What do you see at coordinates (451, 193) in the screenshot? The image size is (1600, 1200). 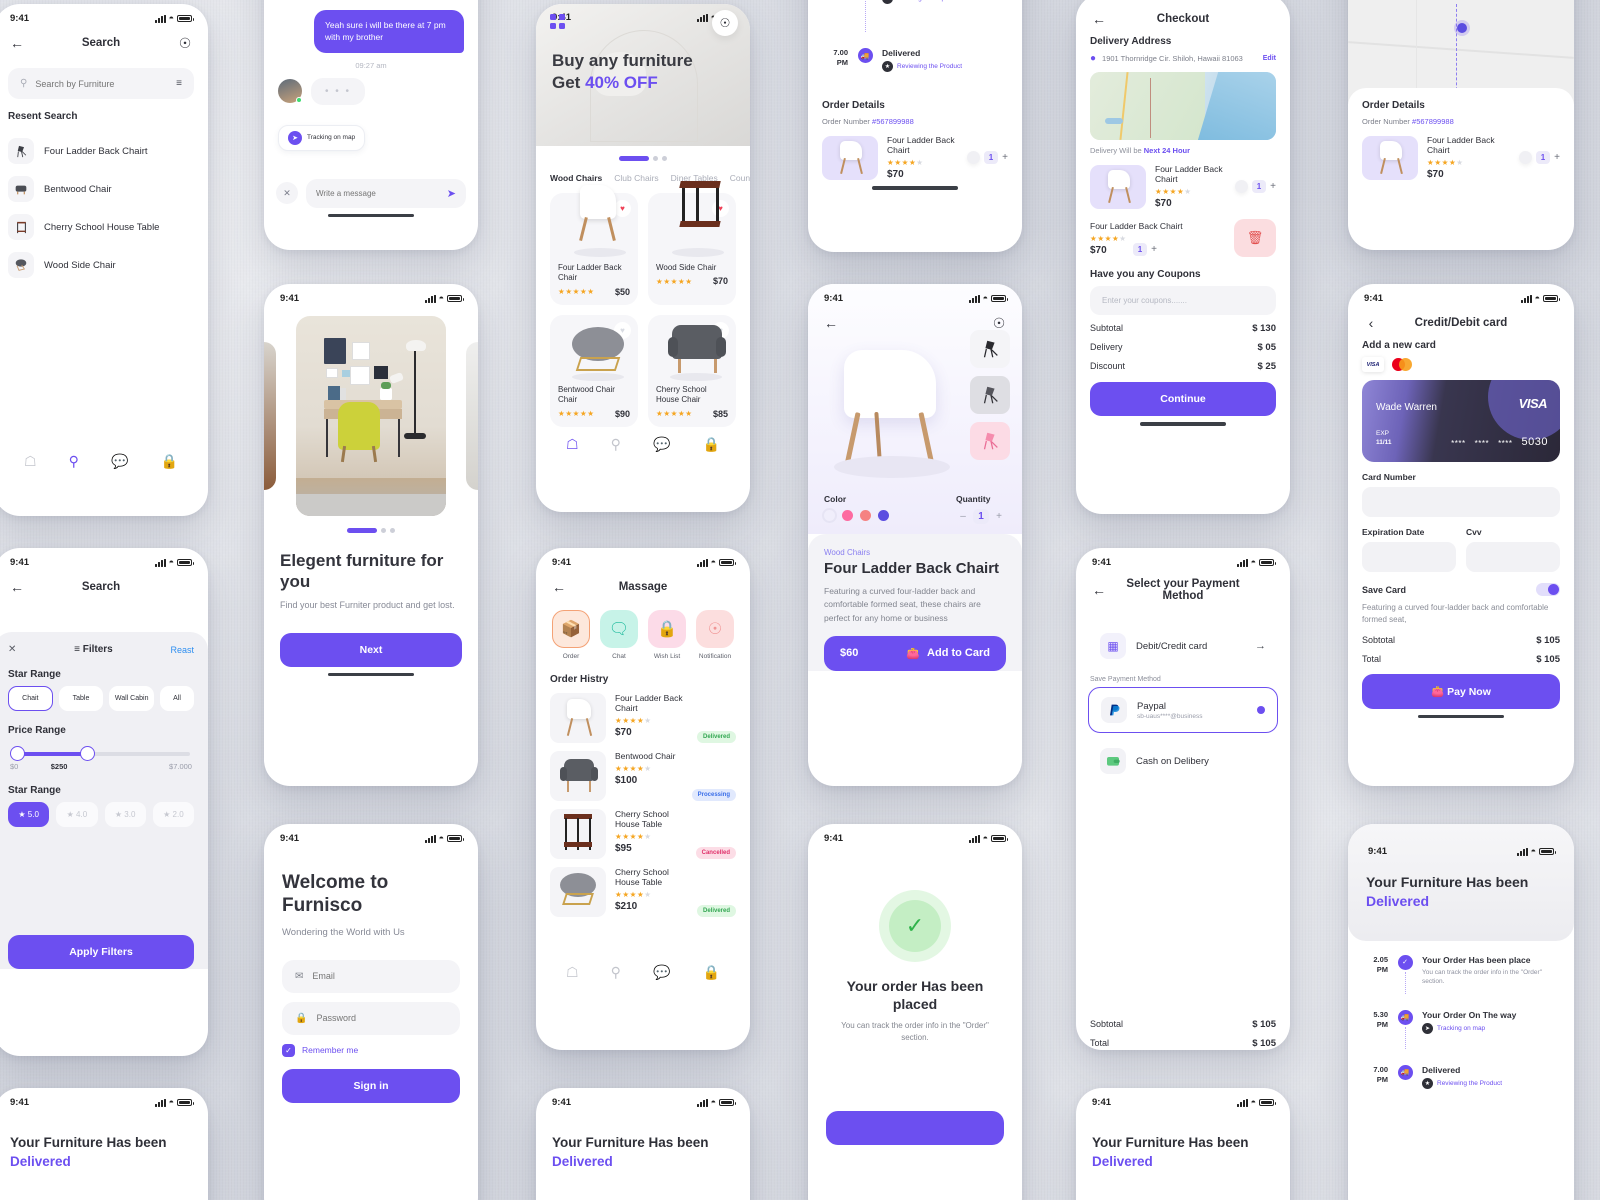 I see `send-icon: ➤` at bounding box center [451, 193].